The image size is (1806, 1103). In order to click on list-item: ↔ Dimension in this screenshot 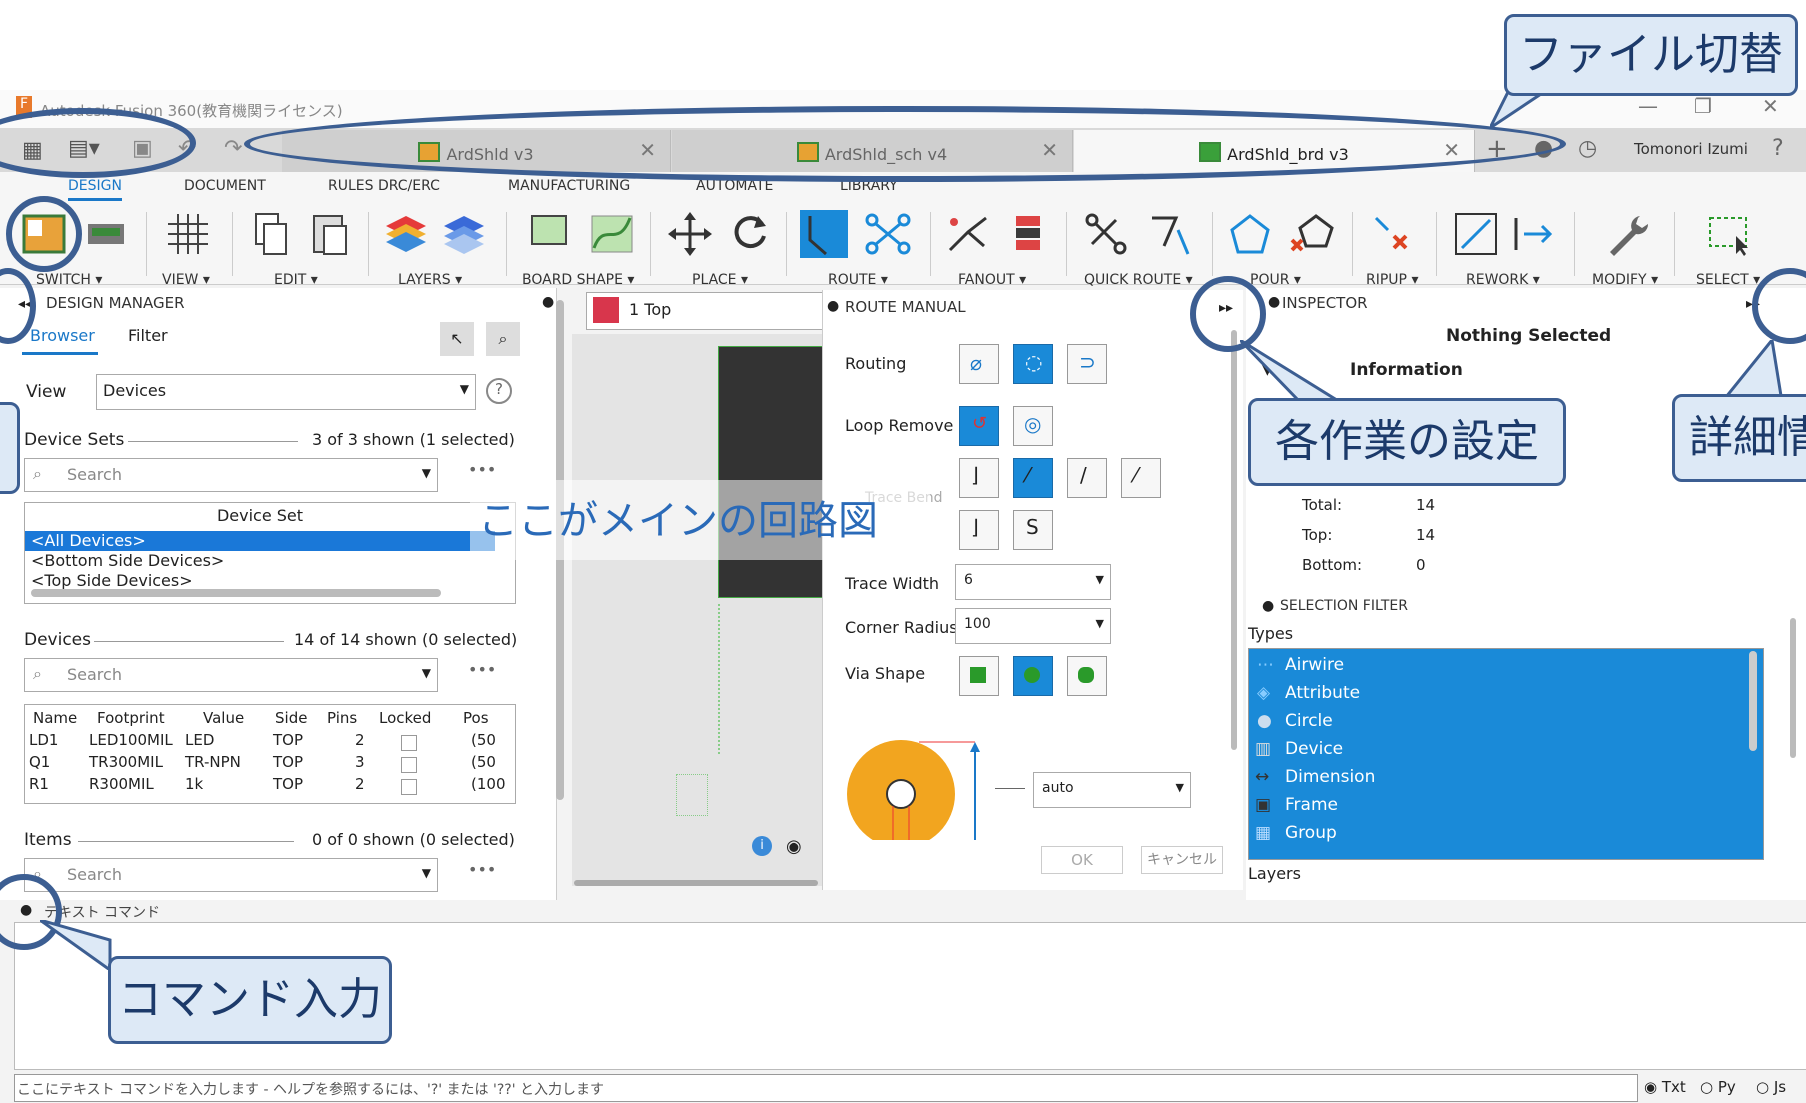, I will do `click(1494, 777)`.